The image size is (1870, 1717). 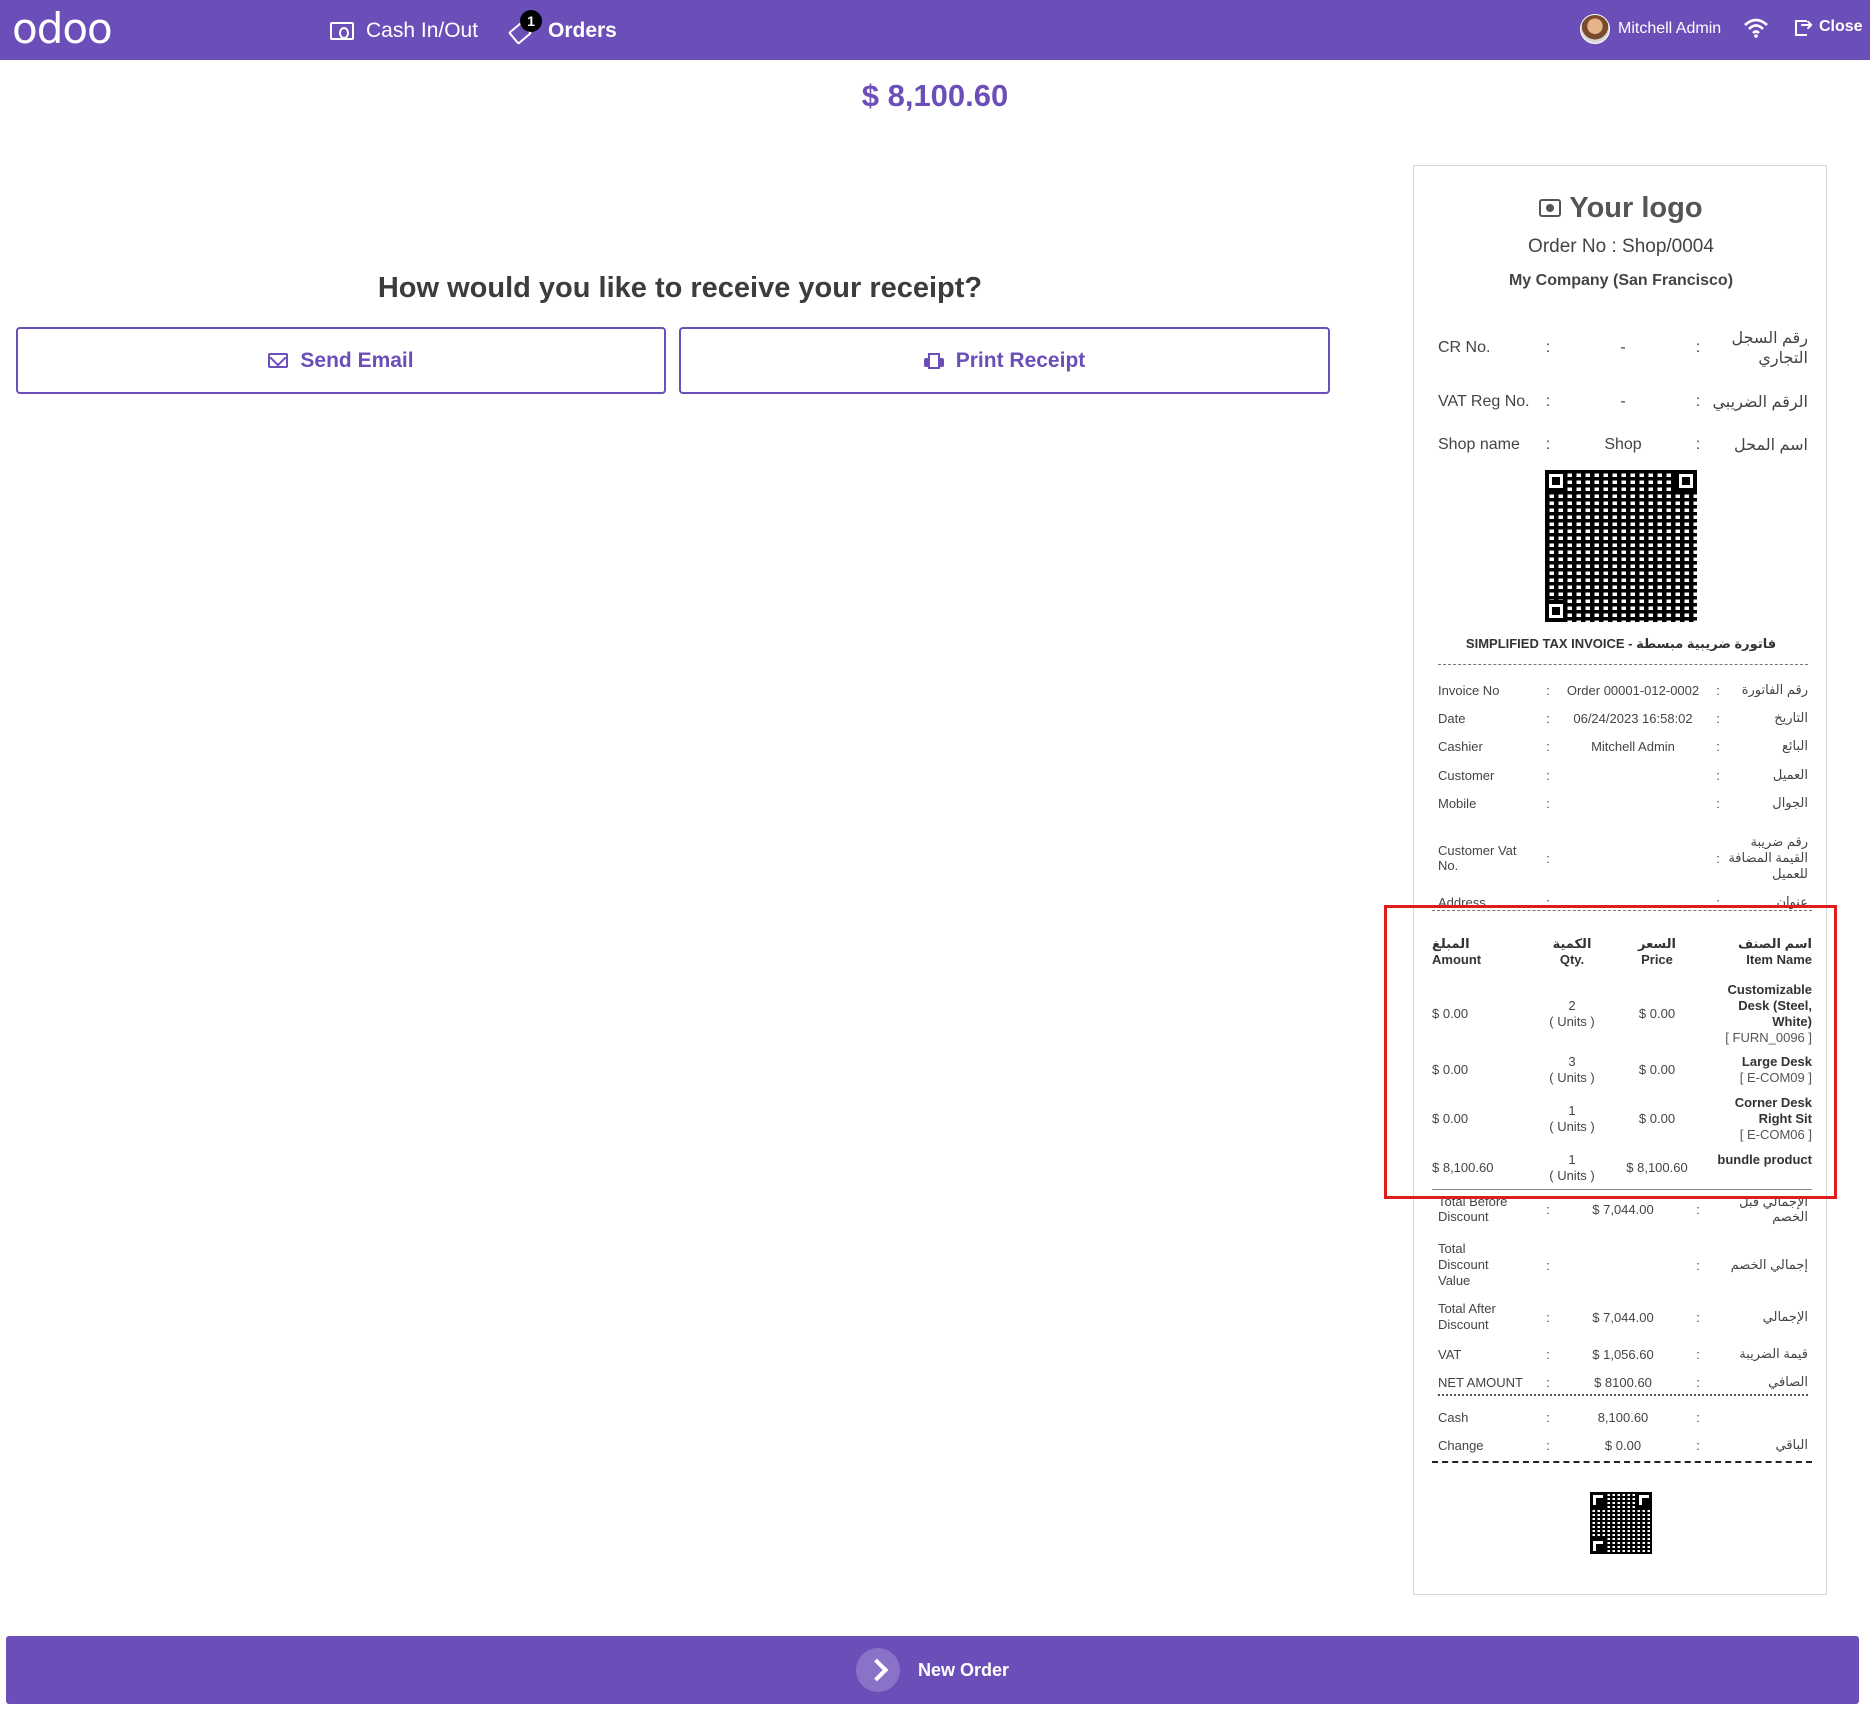 What do you see at coordinates (1623, 718) in the screenshot?
I see `date-row: Date : 06/24/2023 16:58:02 : التاريخ` at bounding box center [1623, 718].